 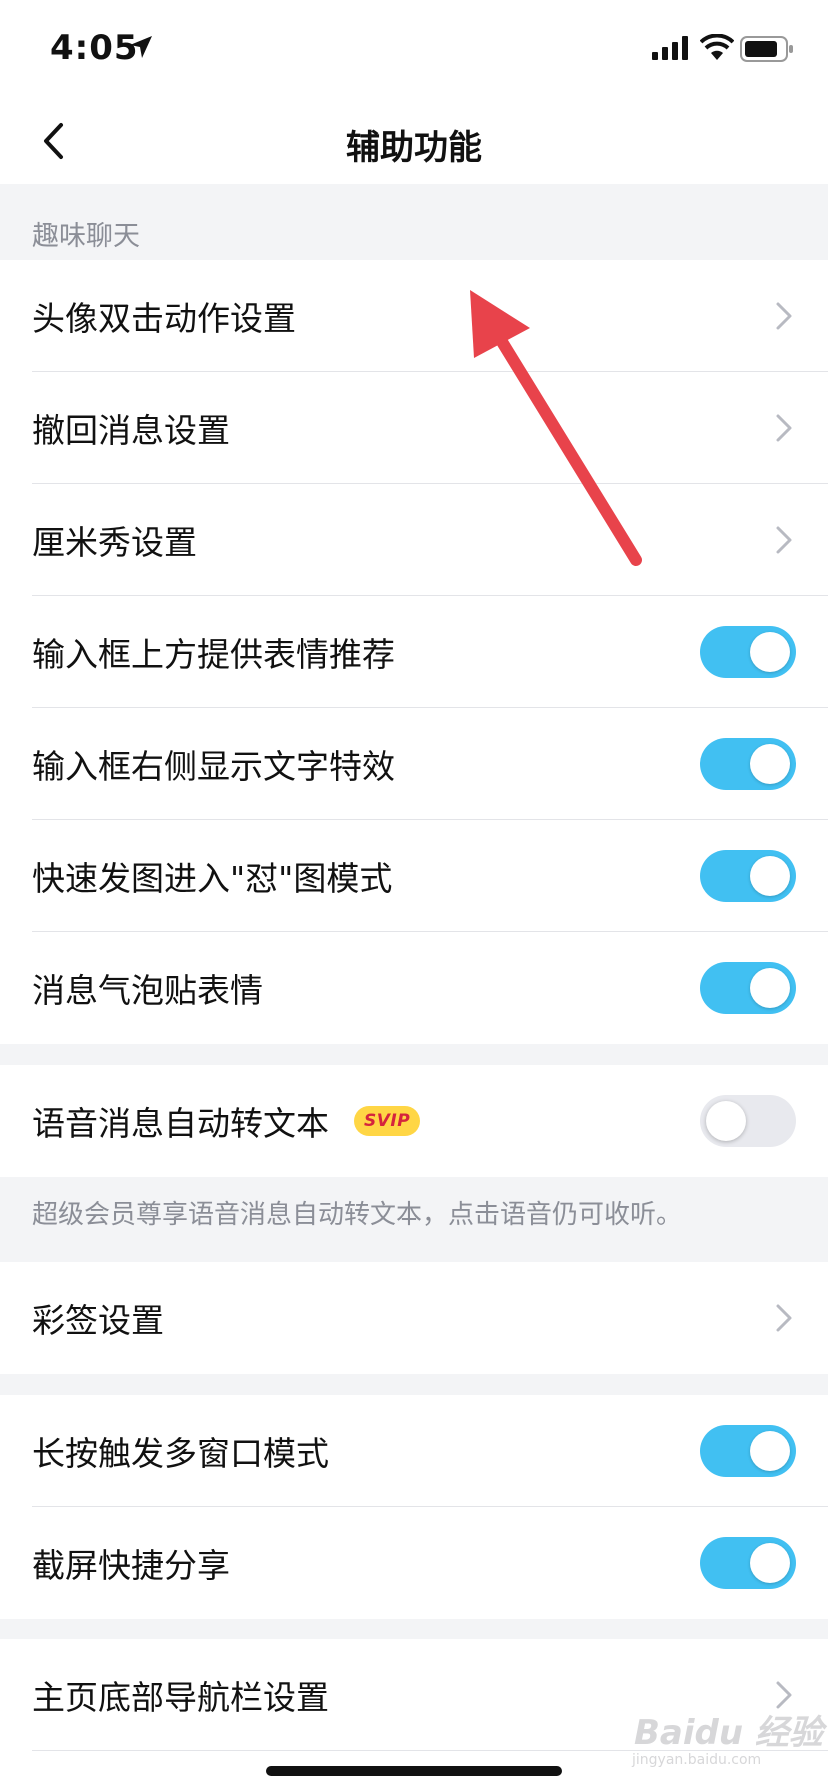 What do you see at coordinates (180, 1697) in the screenshot?
I see `row-label: 主页底部导航栏设置` at bounding box center [180, 1697].